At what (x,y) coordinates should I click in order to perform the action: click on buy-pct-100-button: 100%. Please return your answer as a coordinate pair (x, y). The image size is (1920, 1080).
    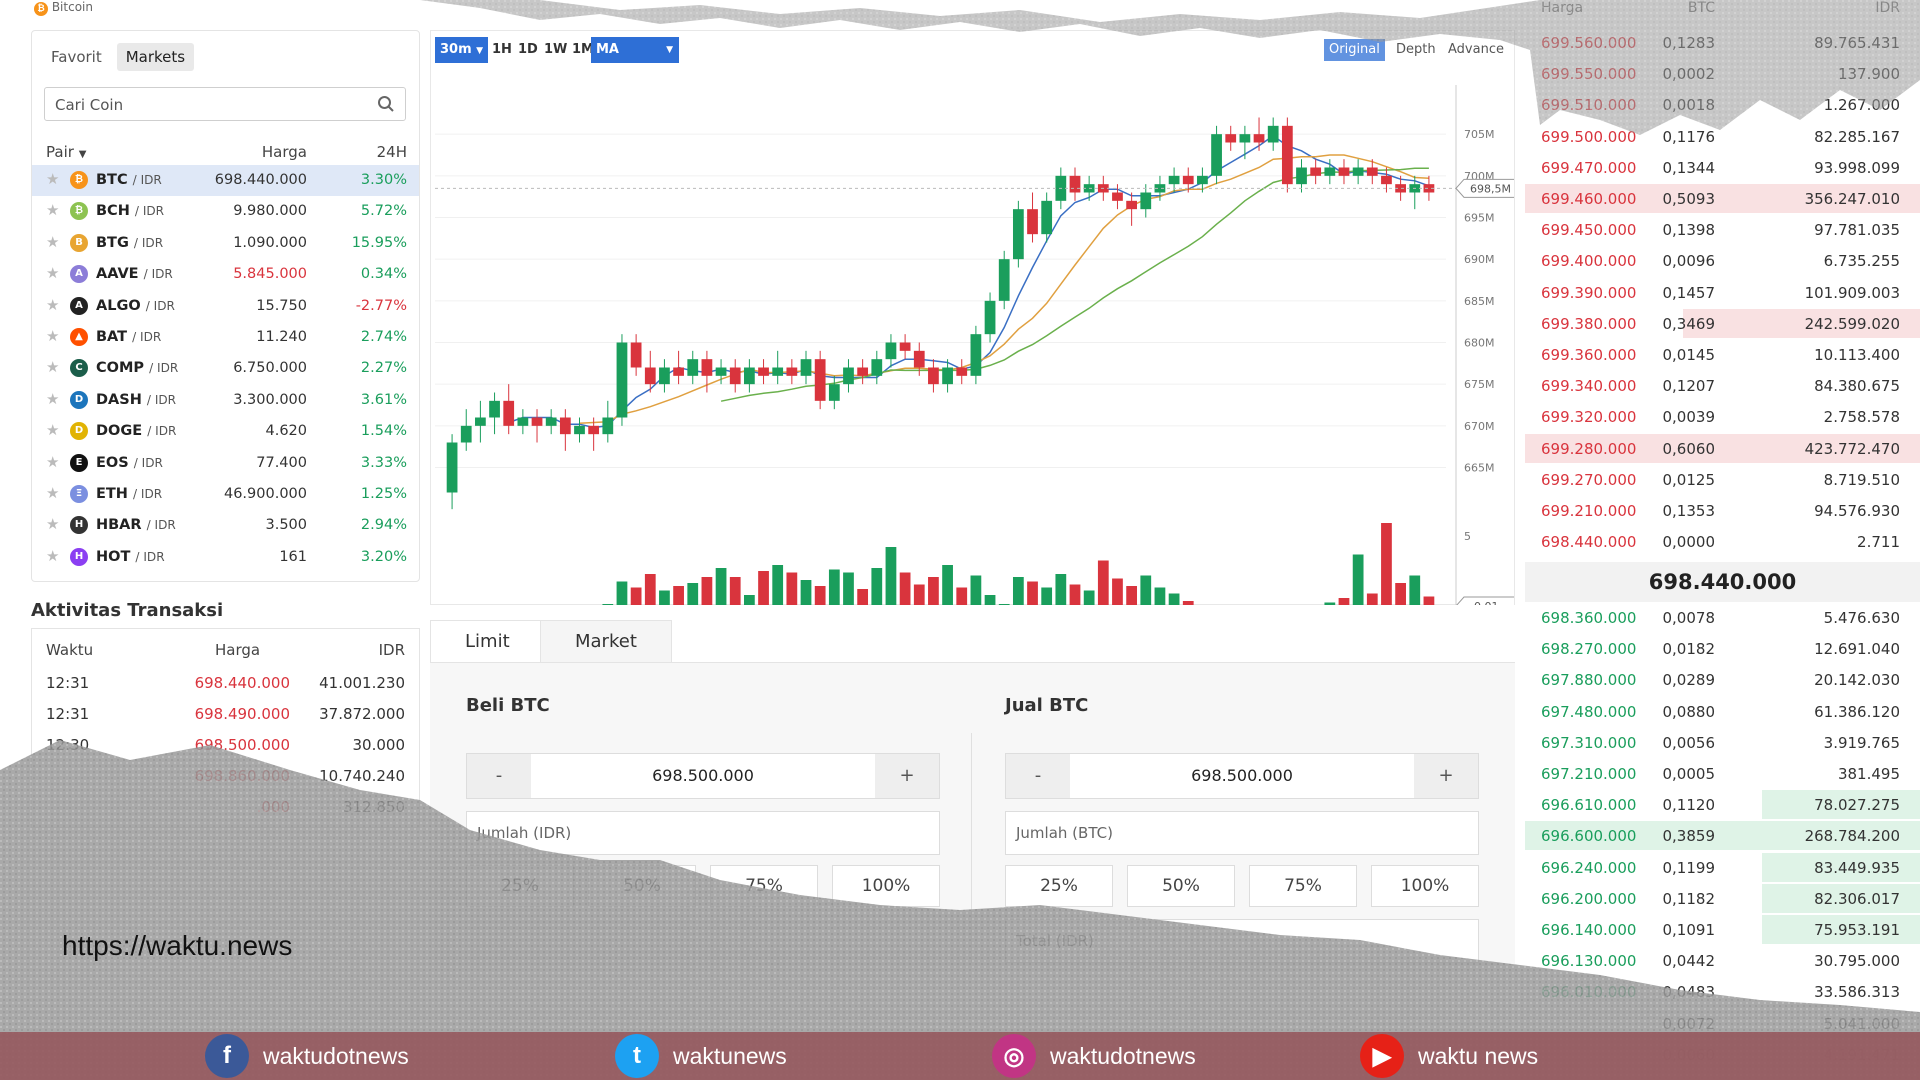
    Looking at the image, I should click on (886, 886).